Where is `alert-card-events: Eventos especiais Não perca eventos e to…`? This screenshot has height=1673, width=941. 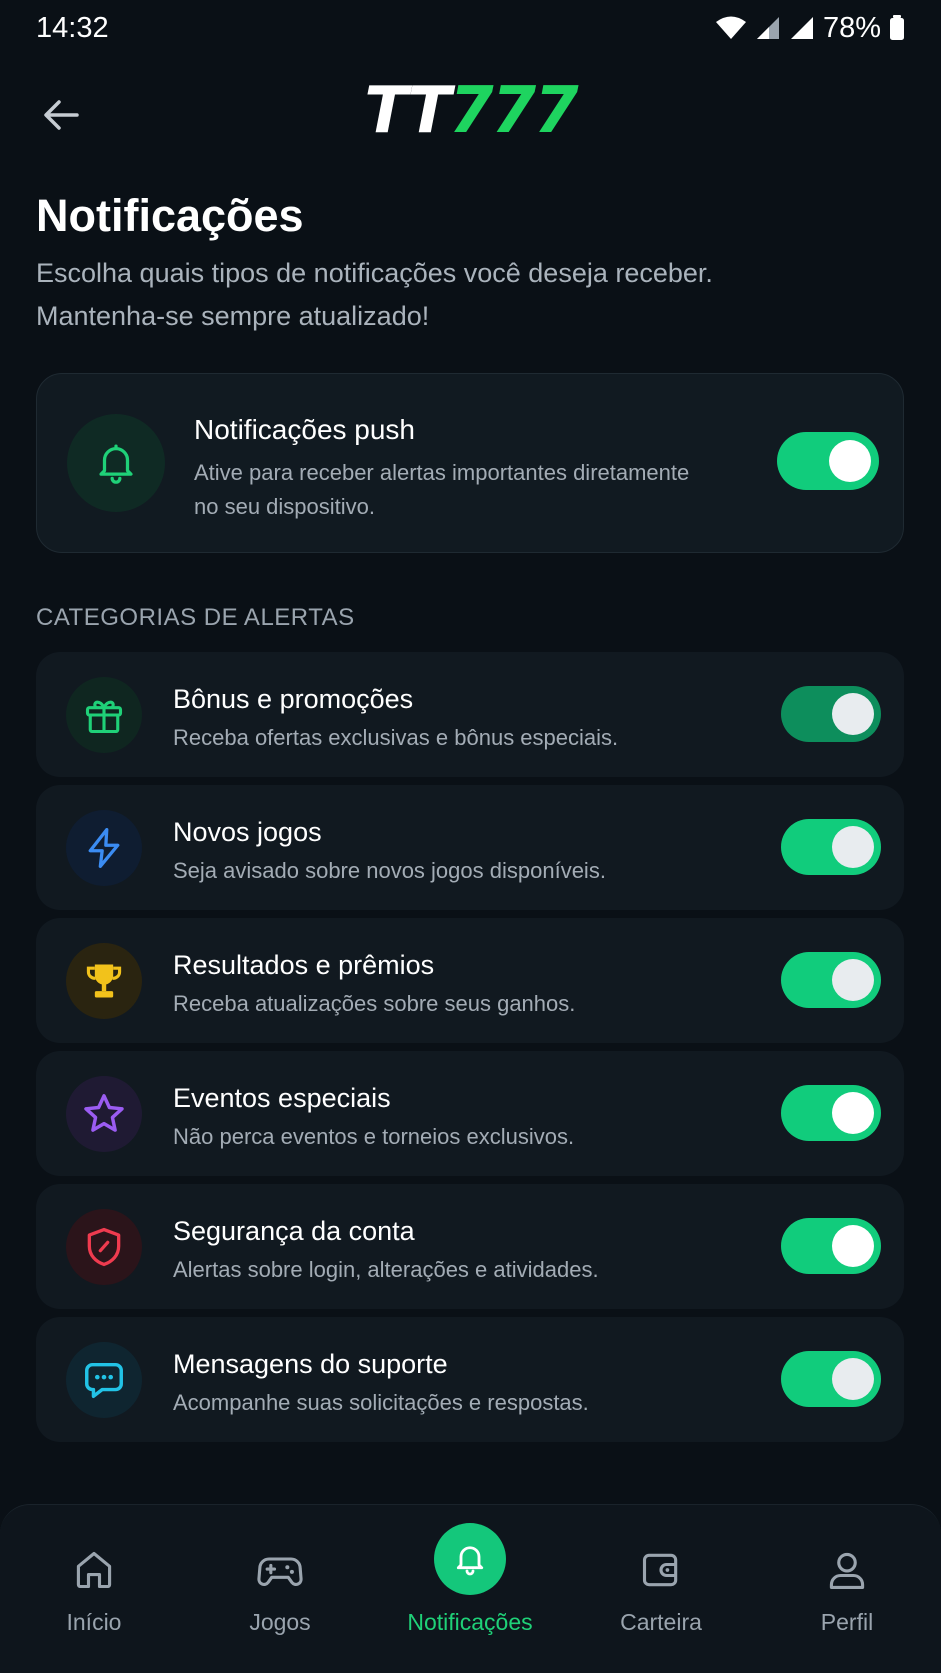
alert-card-events: Eventos especiais Não perca eventos e to… is located at coordinates (470, 1113).